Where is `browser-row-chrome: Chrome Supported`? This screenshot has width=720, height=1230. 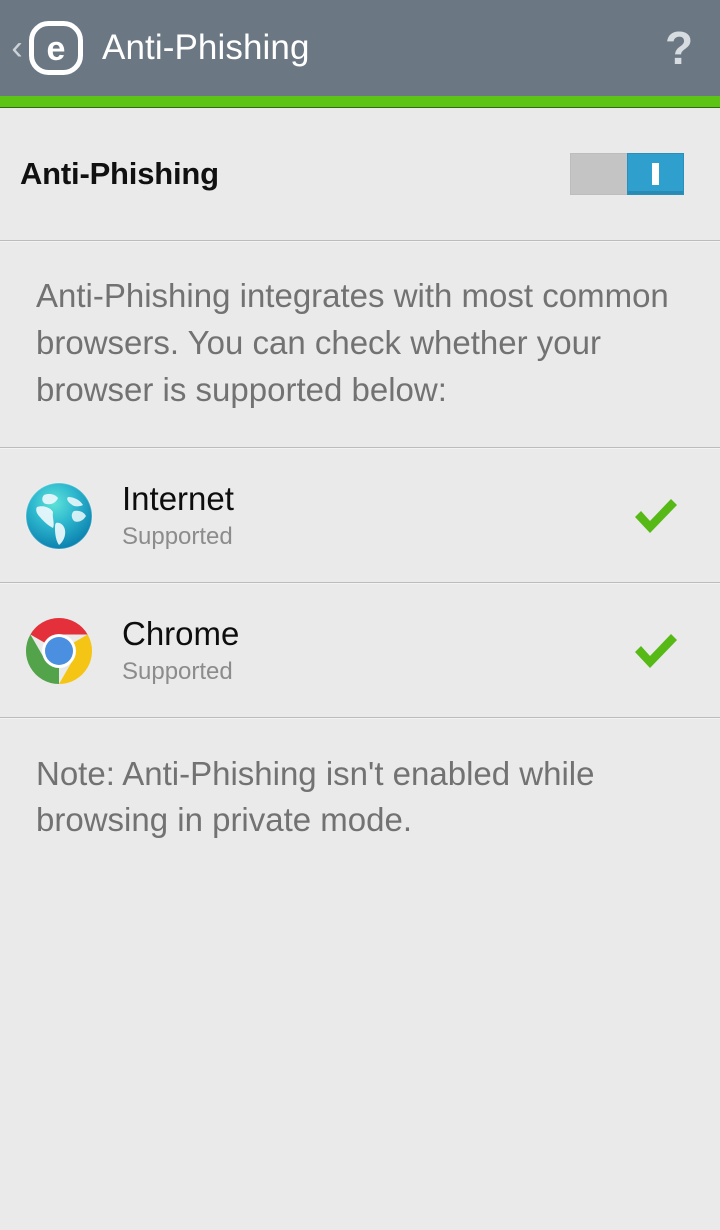
browser-row-chrome: Chrome Supported is located at coordinates (360, 650).